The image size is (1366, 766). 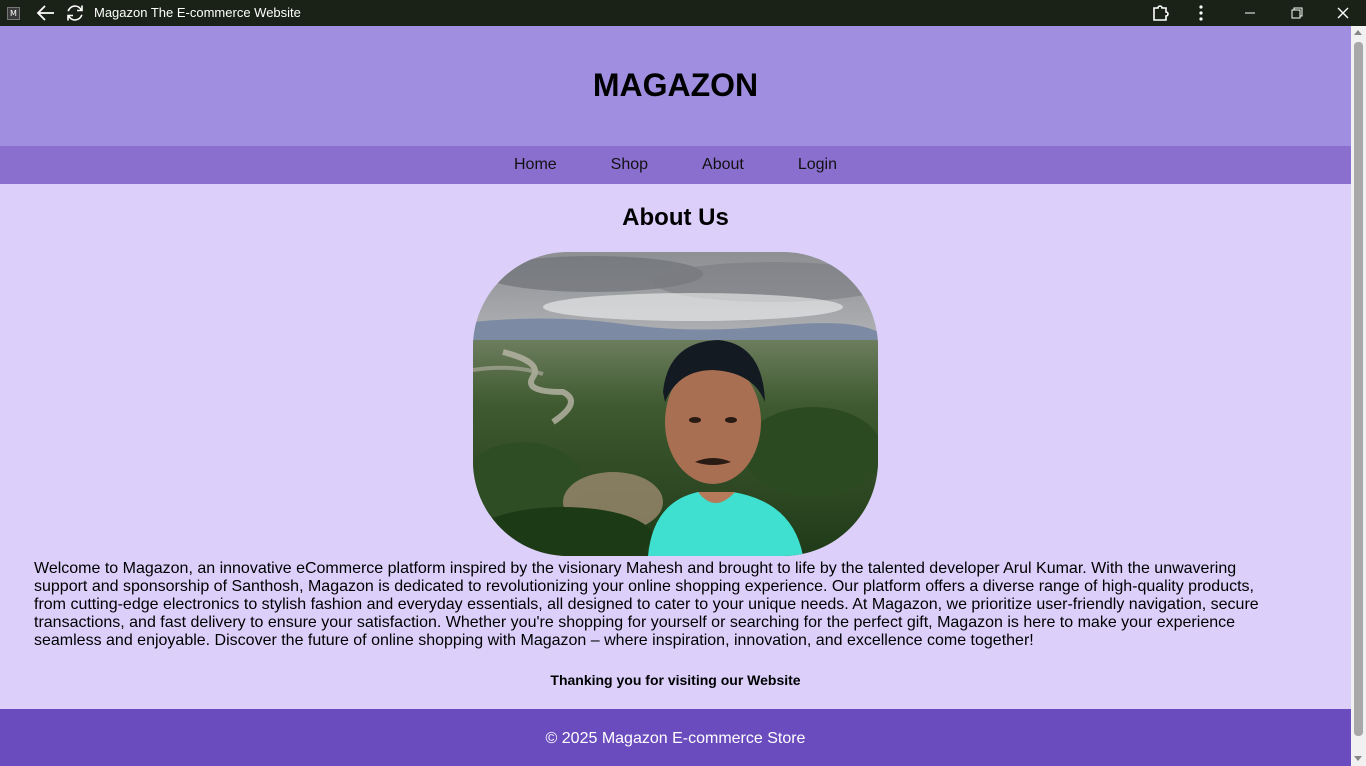 What do you see at coordinates (1358, 32) in the screenshot?
I see `scroll-up-arrow-icon` at bounding box center [1358, 32].